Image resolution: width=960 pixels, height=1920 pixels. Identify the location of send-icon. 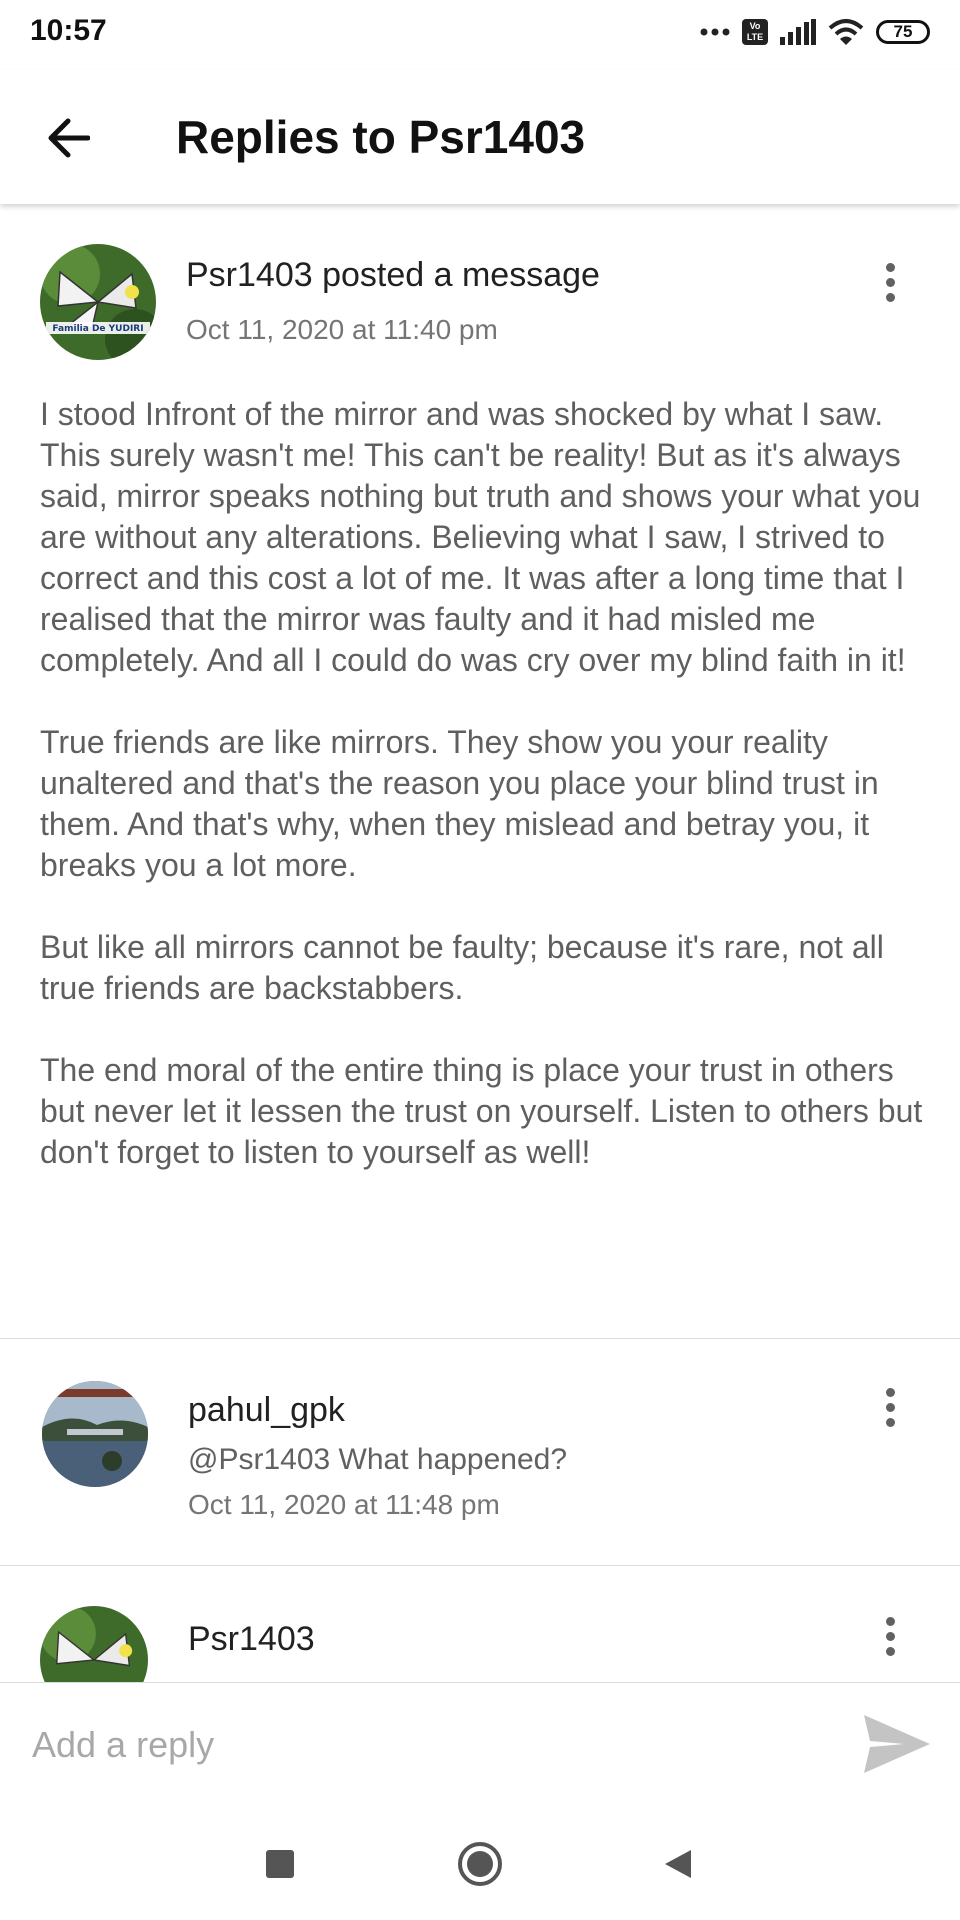
(897, 1744).